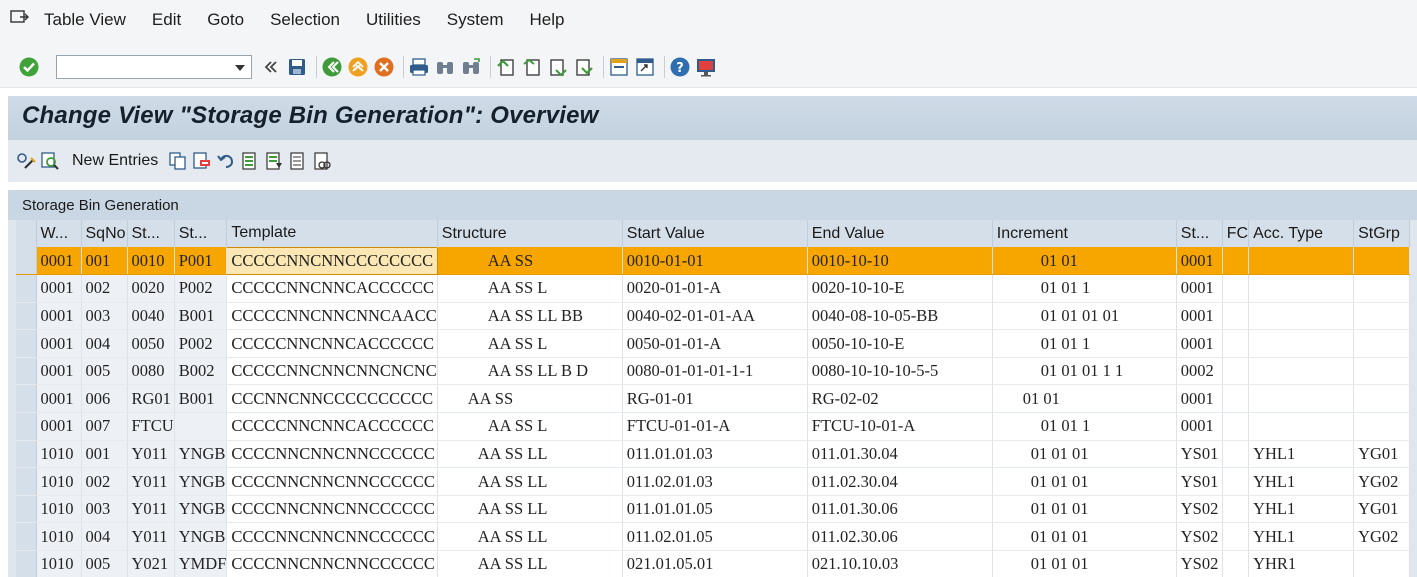  I want to click on cell-stgrp: YG01, so click(1382, 454).